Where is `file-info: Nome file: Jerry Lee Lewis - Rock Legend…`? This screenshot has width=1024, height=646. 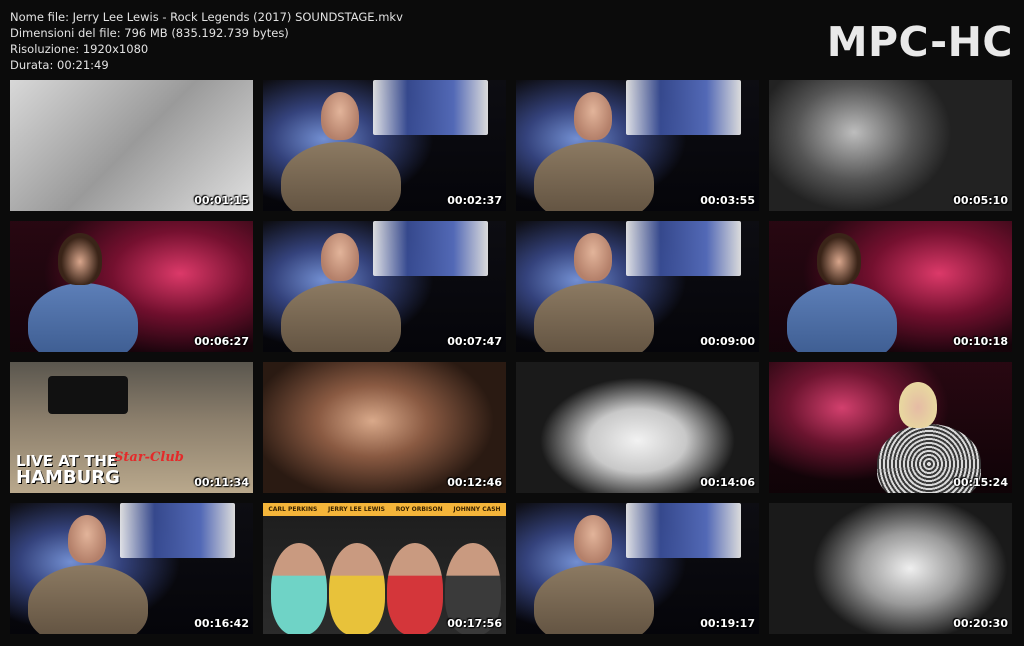 file-info: Nome file: Jerry Lee Lewis - Rock Legend… is located at coordinates (206, 41).